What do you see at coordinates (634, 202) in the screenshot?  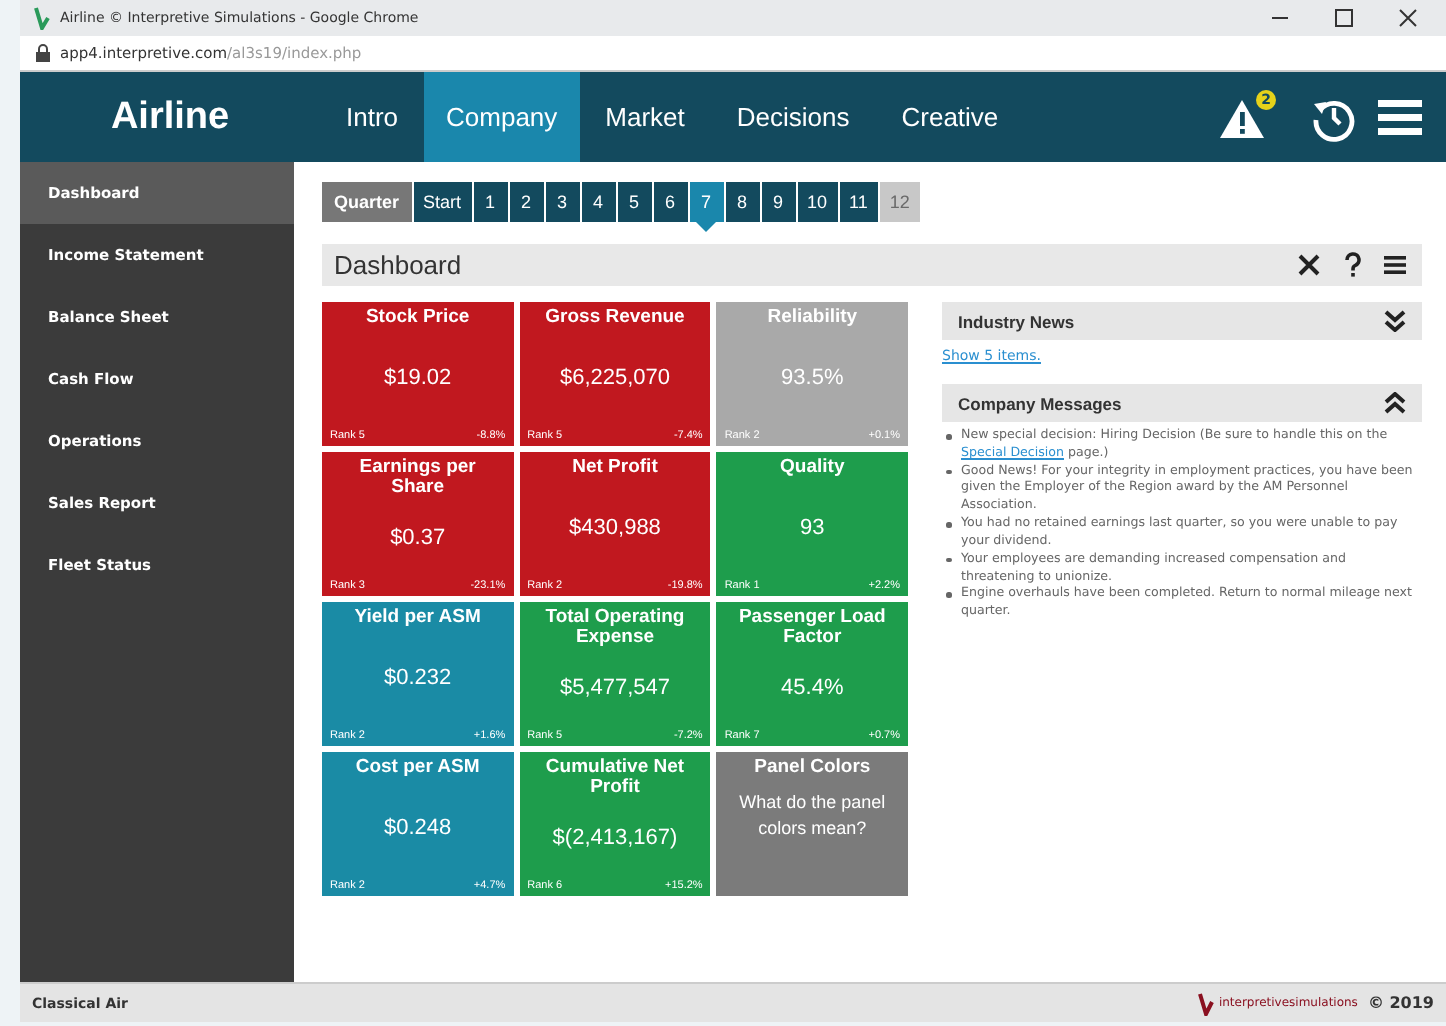 I see `quarter-tab: 5` at bounding box center [634, 202].